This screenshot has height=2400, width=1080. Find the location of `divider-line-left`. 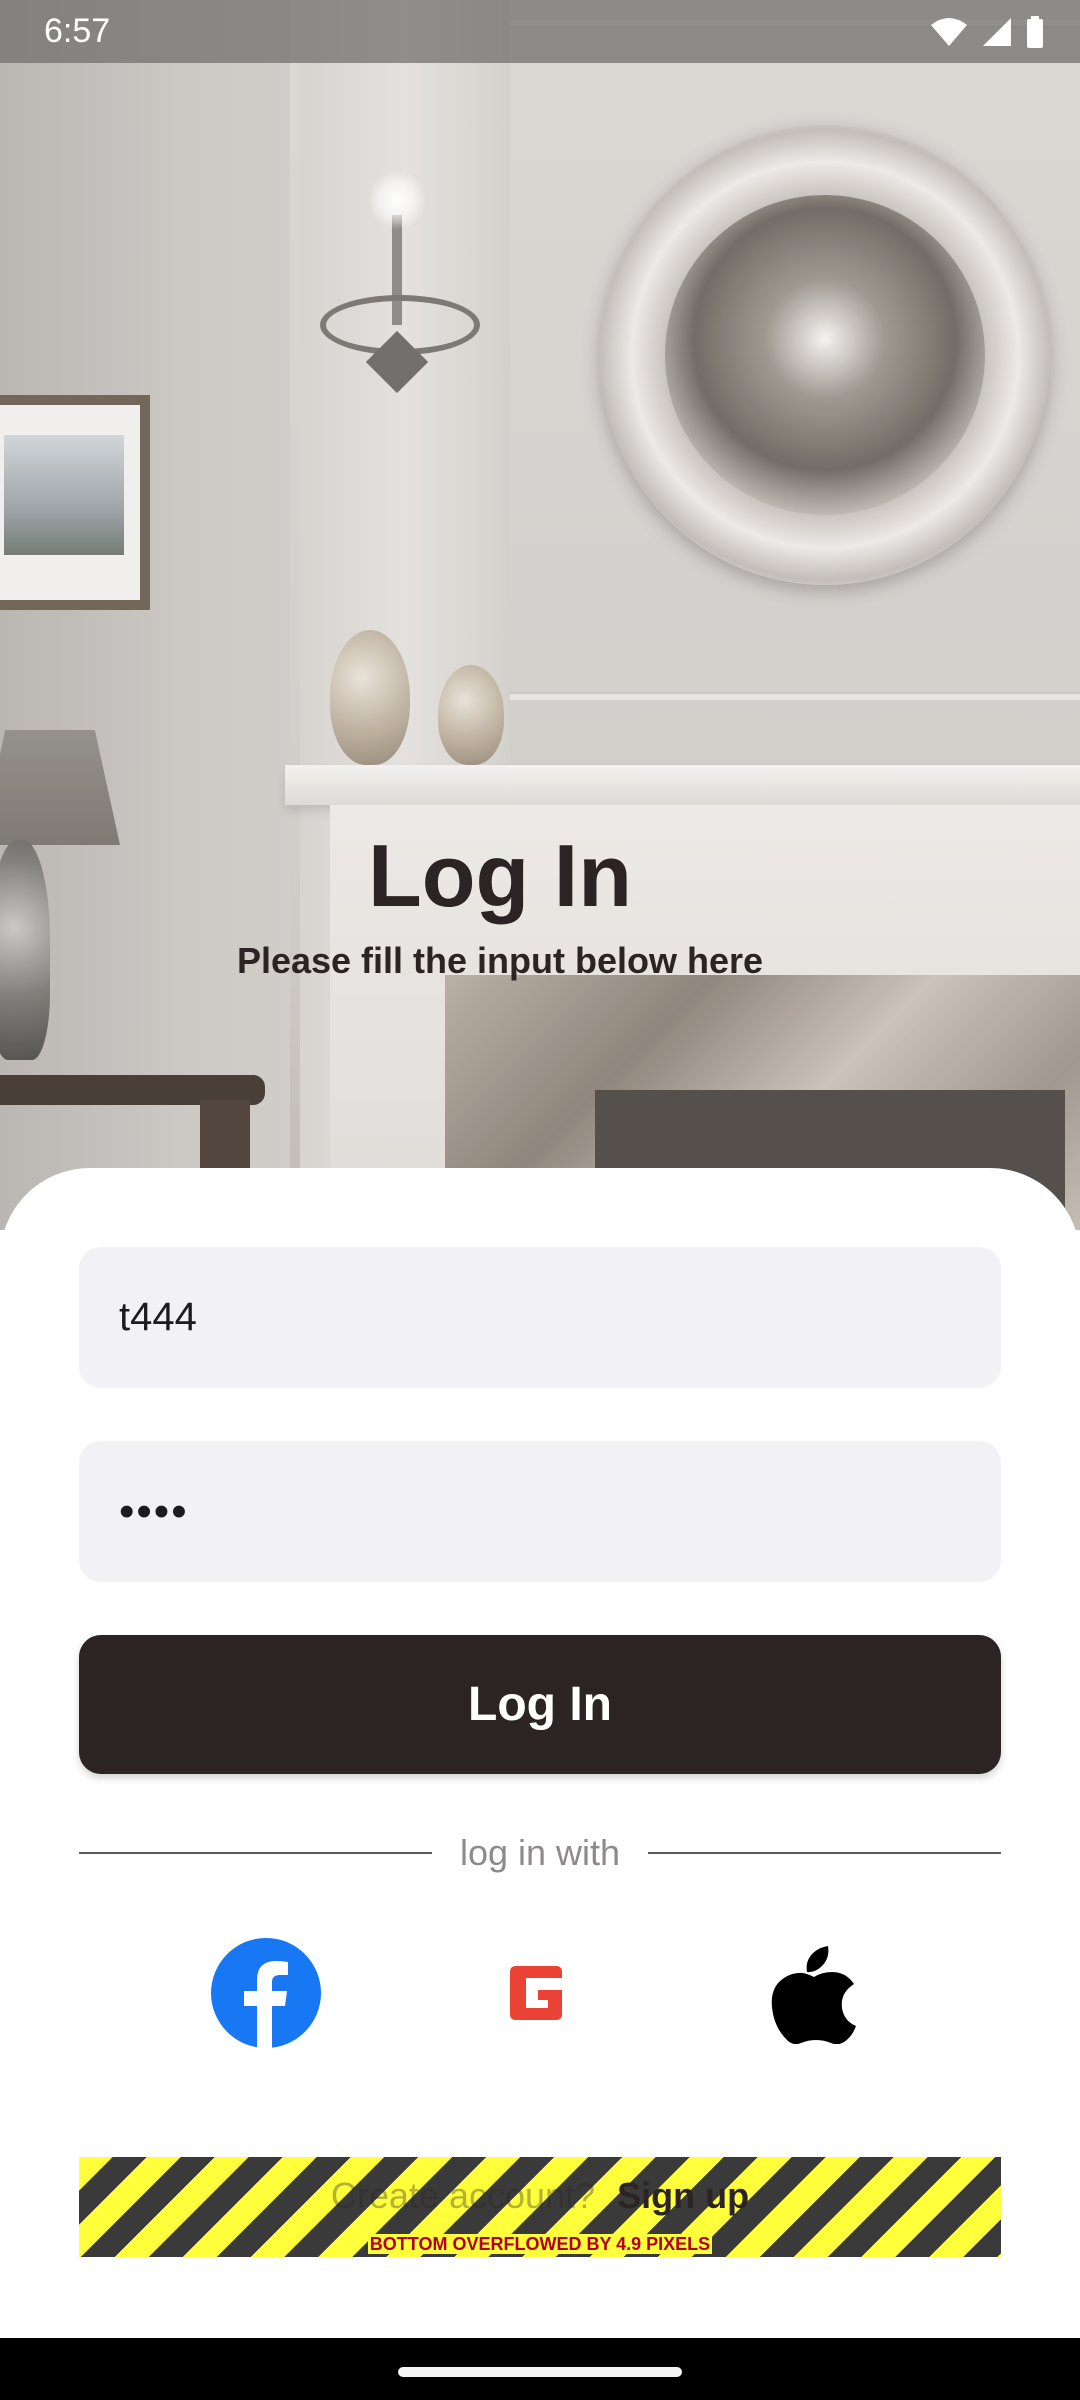

divider-line-left is located at coordinates (255, 1853).